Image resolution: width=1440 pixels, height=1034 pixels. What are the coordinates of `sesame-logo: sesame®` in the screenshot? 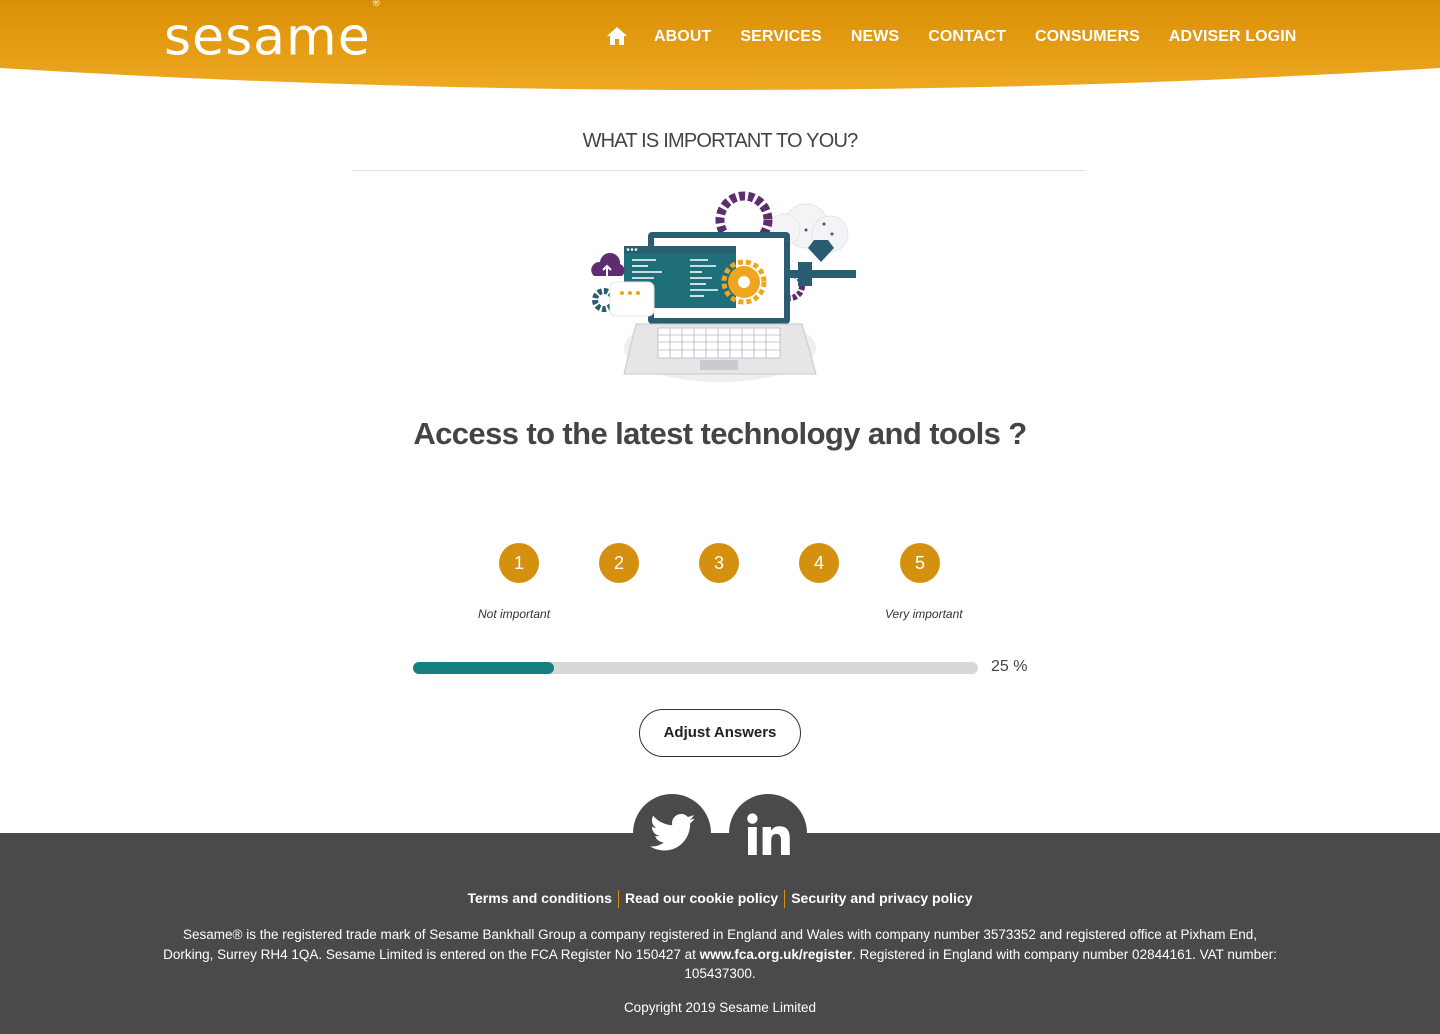 It's located at (272, 33).